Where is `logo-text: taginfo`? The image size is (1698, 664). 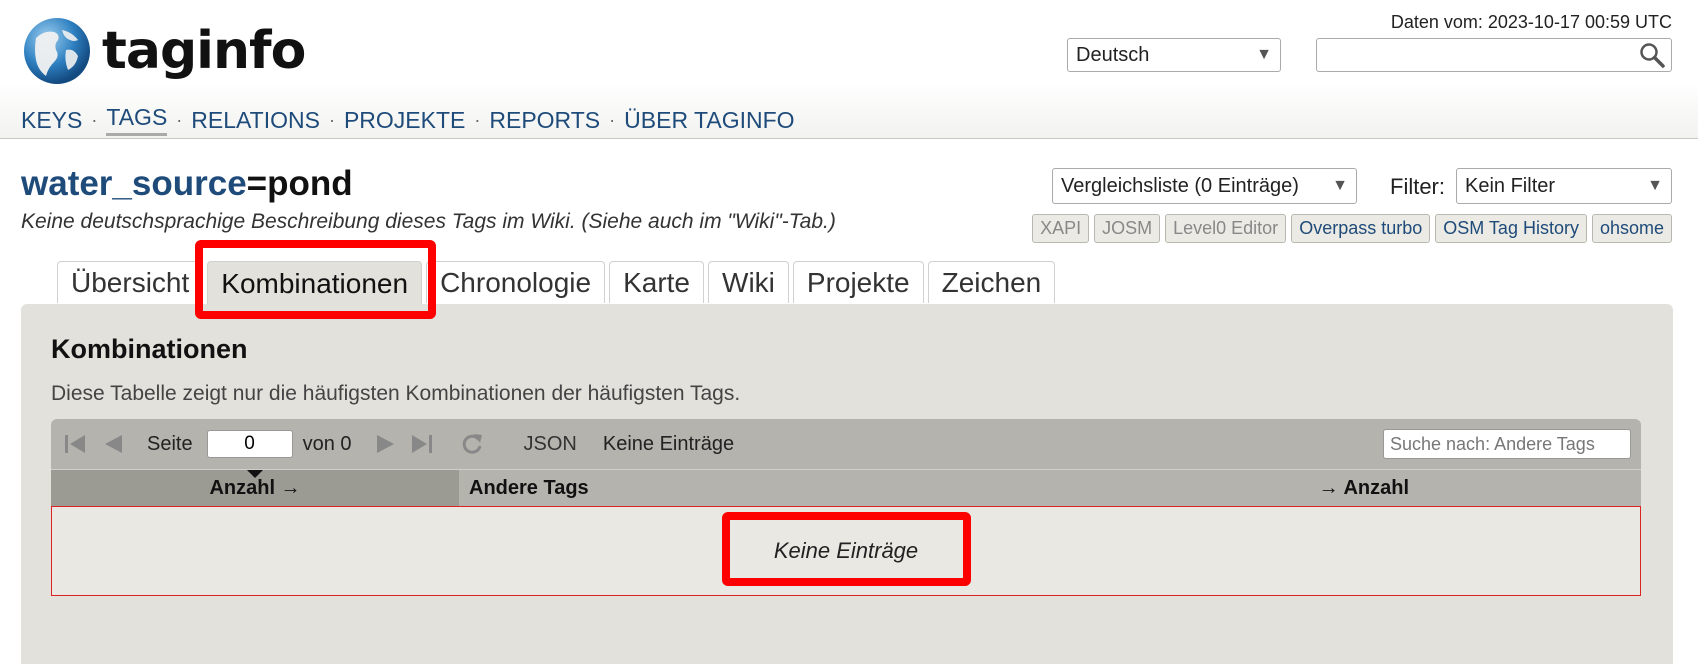 logo-text: taginfo is located at coordinates (204, 51).